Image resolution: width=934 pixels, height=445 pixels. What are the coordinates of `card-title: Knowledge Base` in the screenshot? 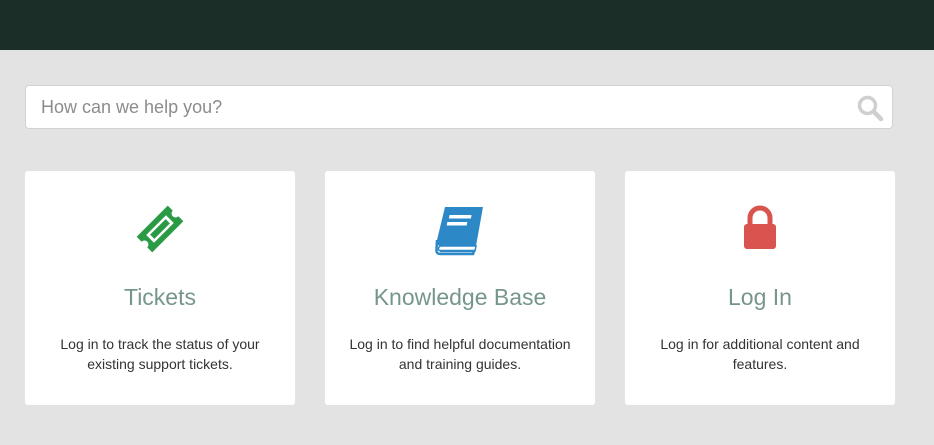 It's located at (460, 297).